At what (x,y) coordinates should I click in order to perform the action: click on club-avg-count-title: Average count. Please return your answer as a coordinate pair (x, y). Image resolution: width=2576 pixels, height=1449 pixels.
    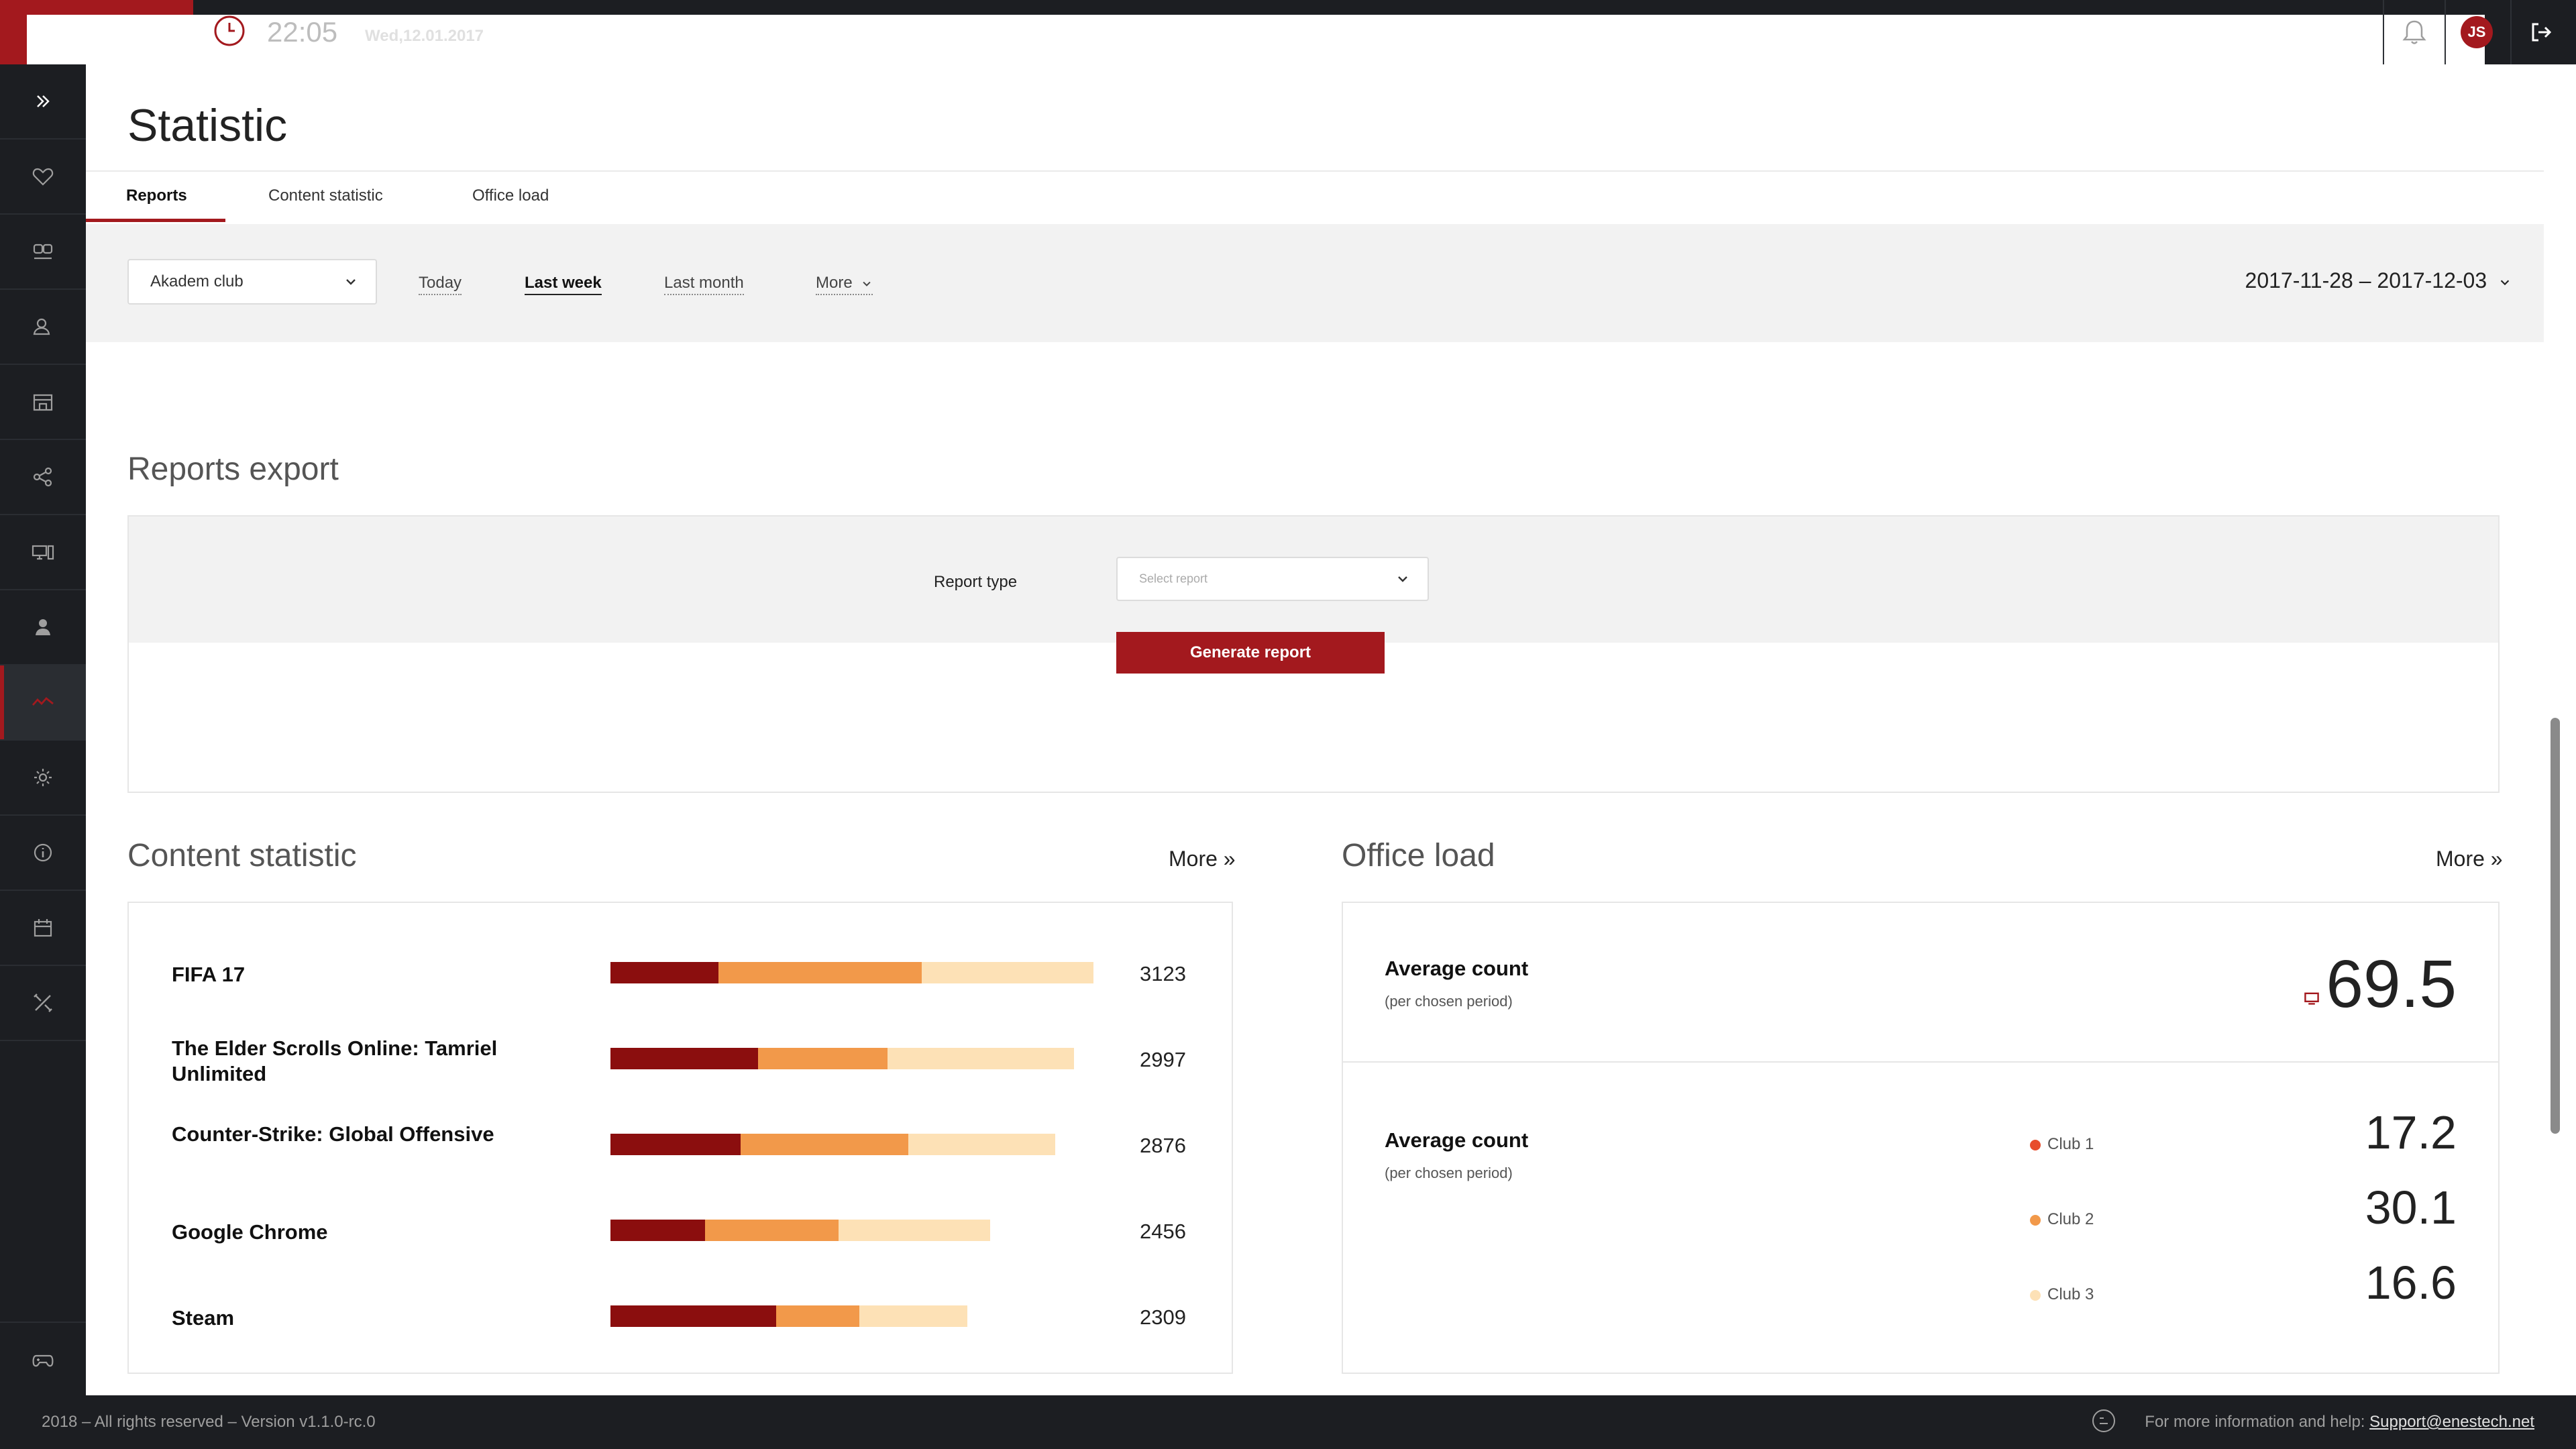
    Looking at the image, I should click on (1457, 1140).